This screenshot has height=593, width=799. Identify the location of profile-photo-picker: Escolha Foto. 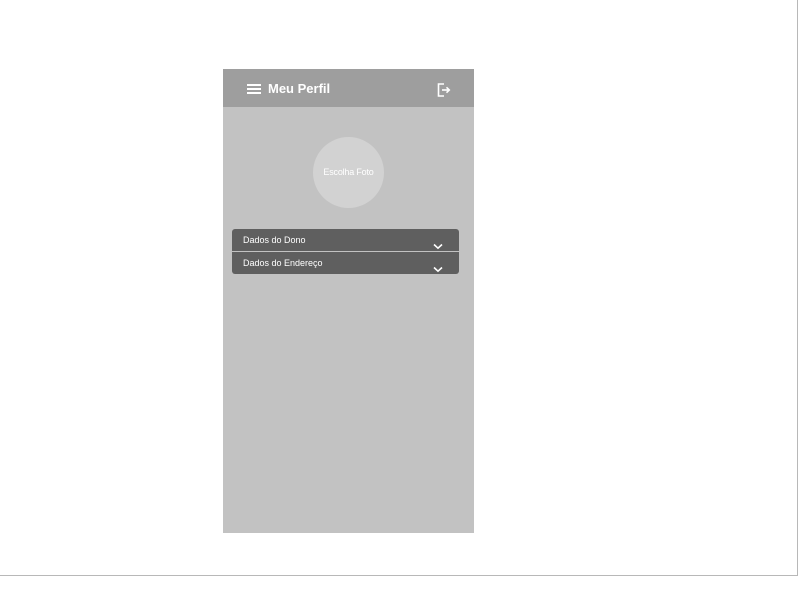
(348, 172).